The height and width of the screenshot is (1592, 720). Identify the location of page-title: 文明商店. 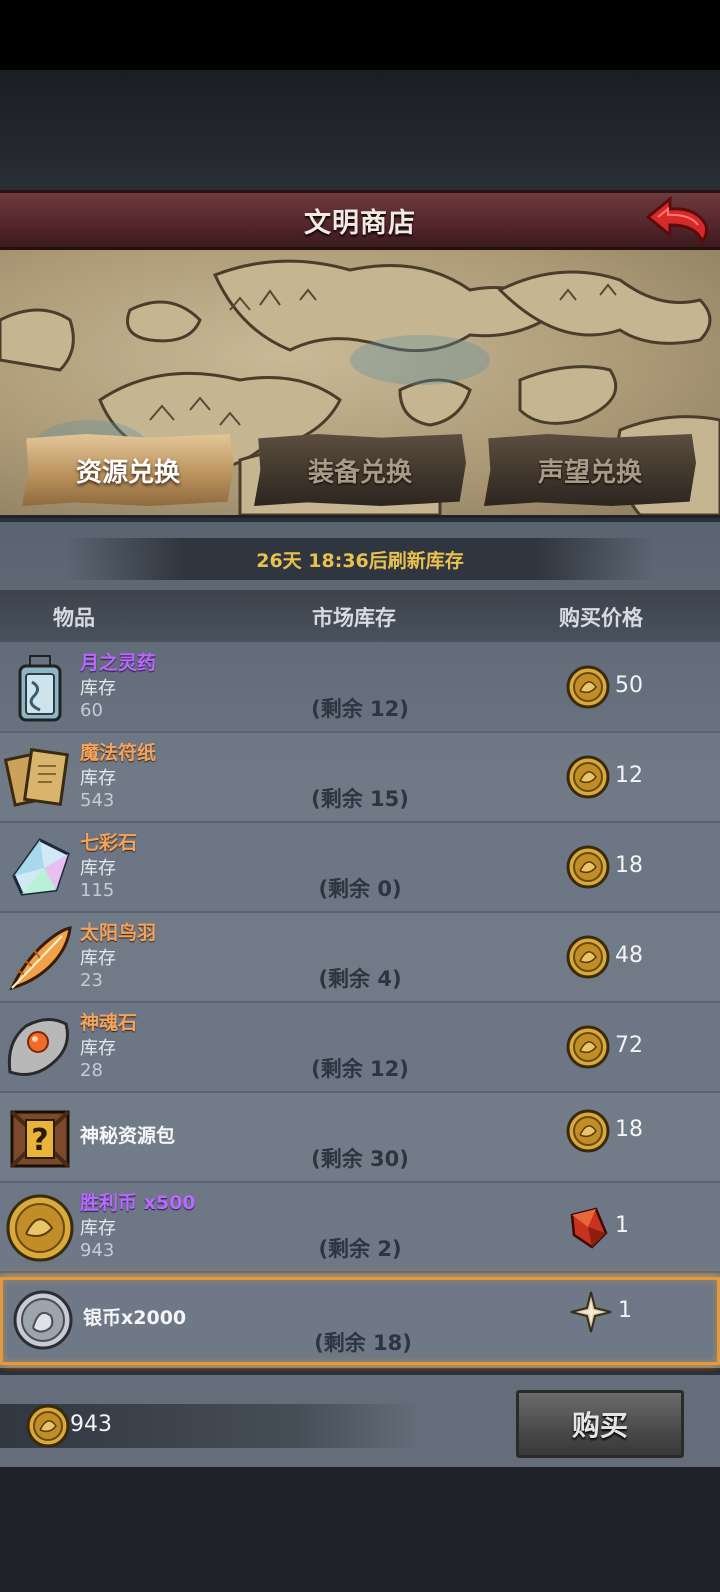
(360, 223).